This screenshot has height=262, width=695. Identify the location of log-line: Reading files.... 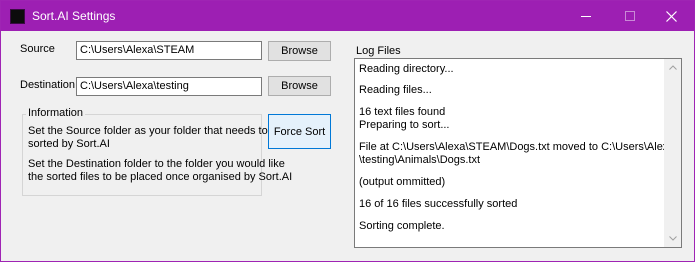
(395, 90).